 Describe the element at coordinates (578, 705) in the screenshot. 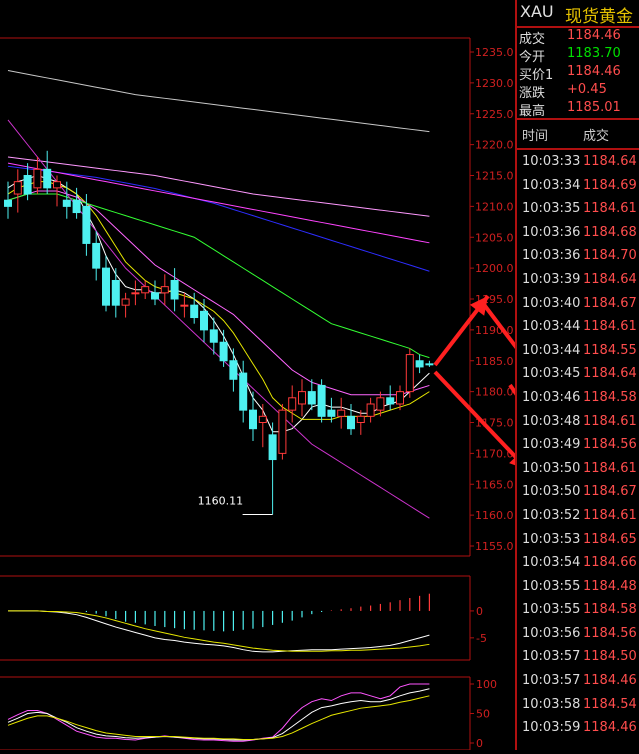

I see `tick-row: 10:03:58 1184.54` at that location.